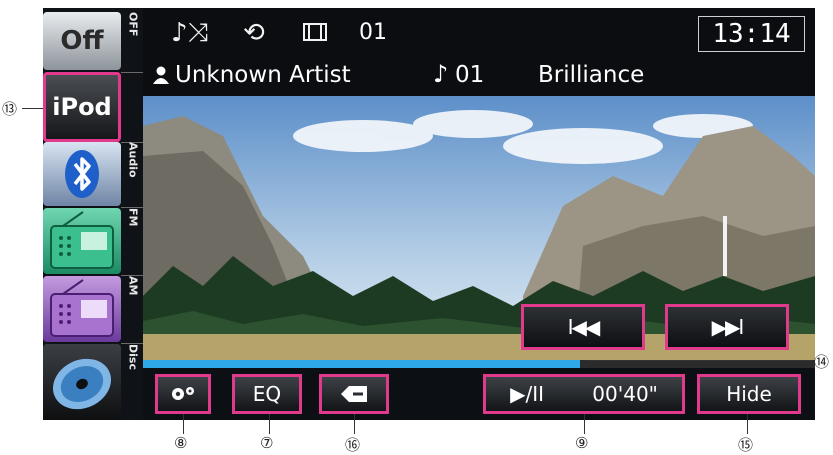 This screenshot has height=455, width=833. What do you see at coordinates (625, 394) in the screenshot?
I see `elapsed-time: 00'40"` at bounding box center [625, 394].